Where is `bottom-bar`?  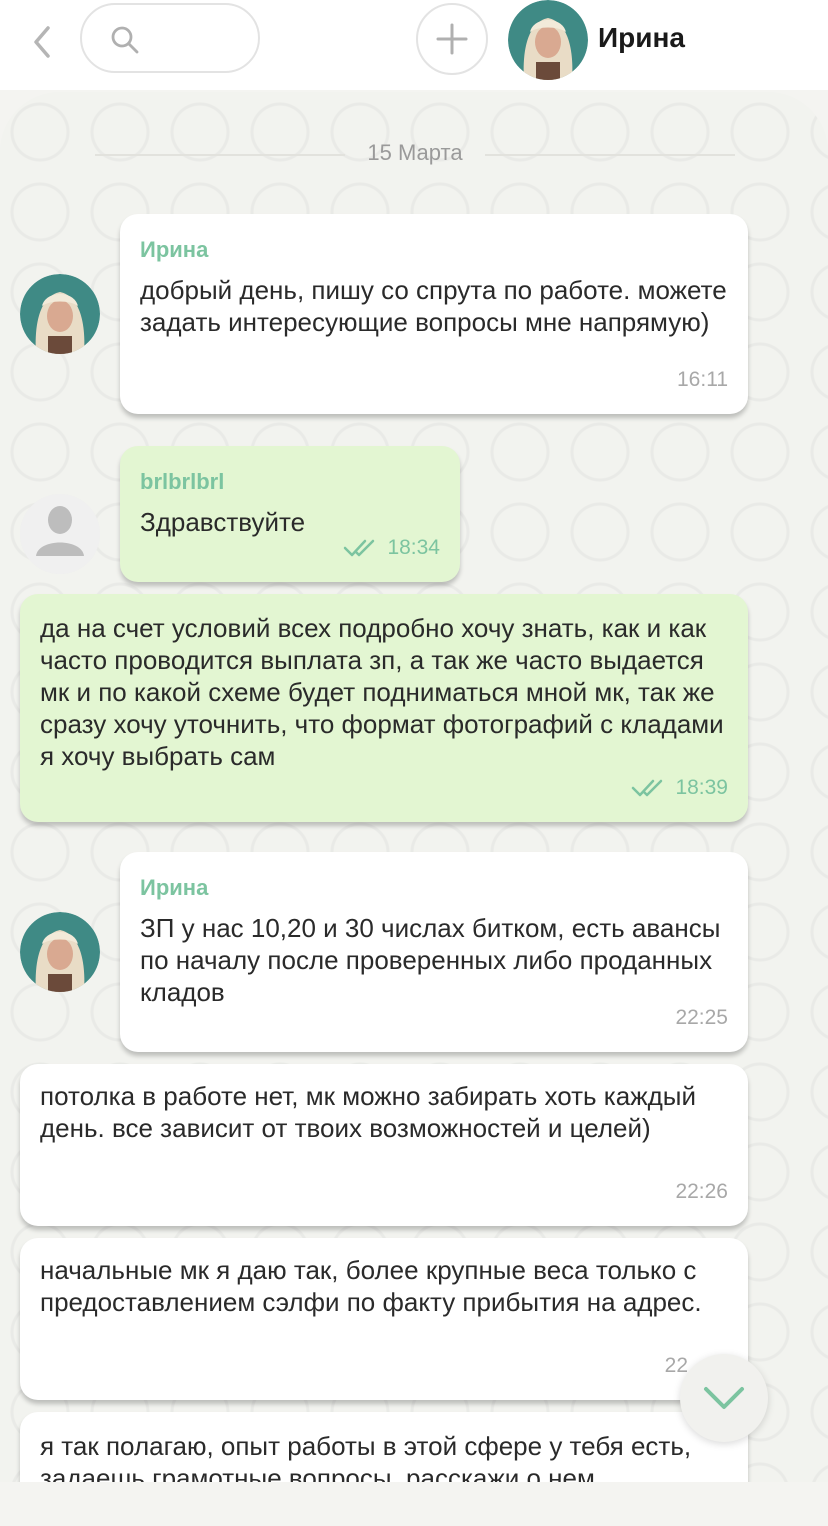 bottom-bar is located at coordinates (414, 1504).